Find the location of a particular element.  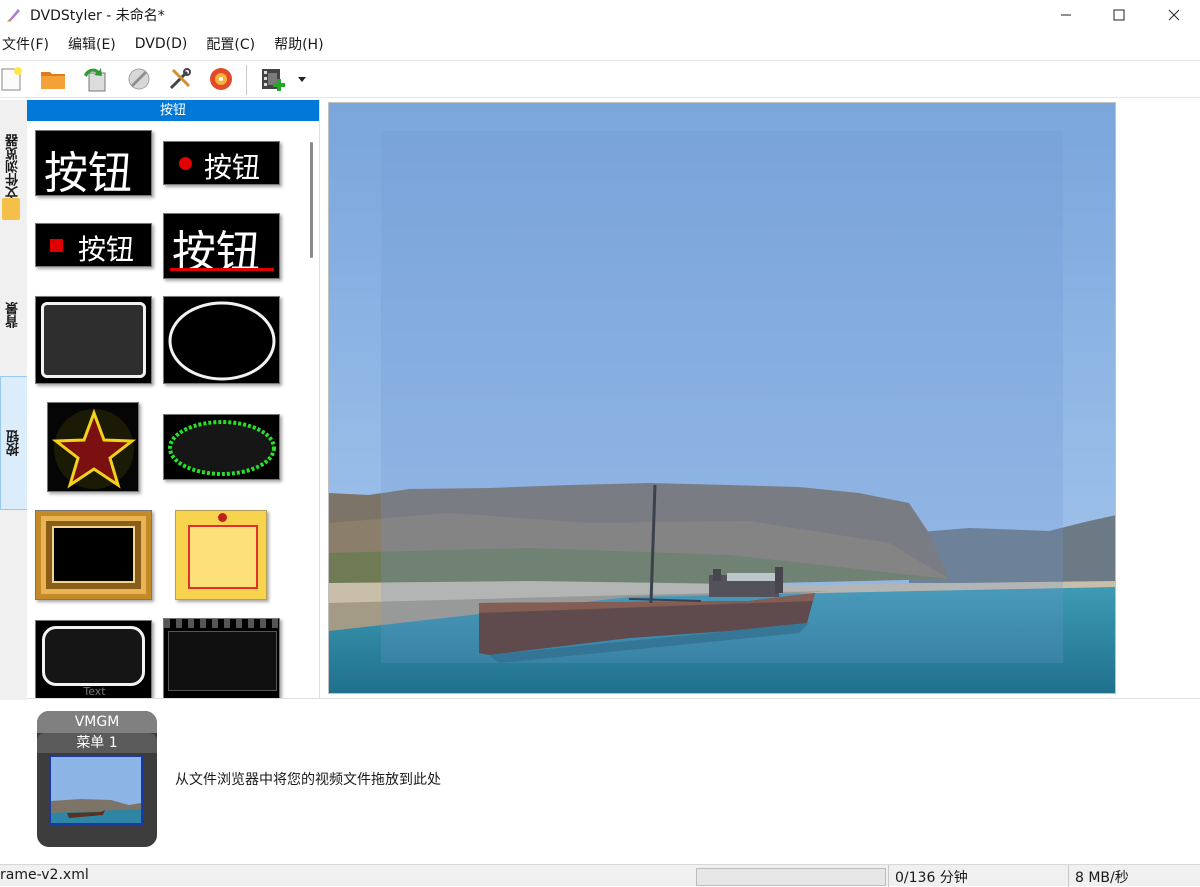

star-icon is located at coordinates (94, 448).